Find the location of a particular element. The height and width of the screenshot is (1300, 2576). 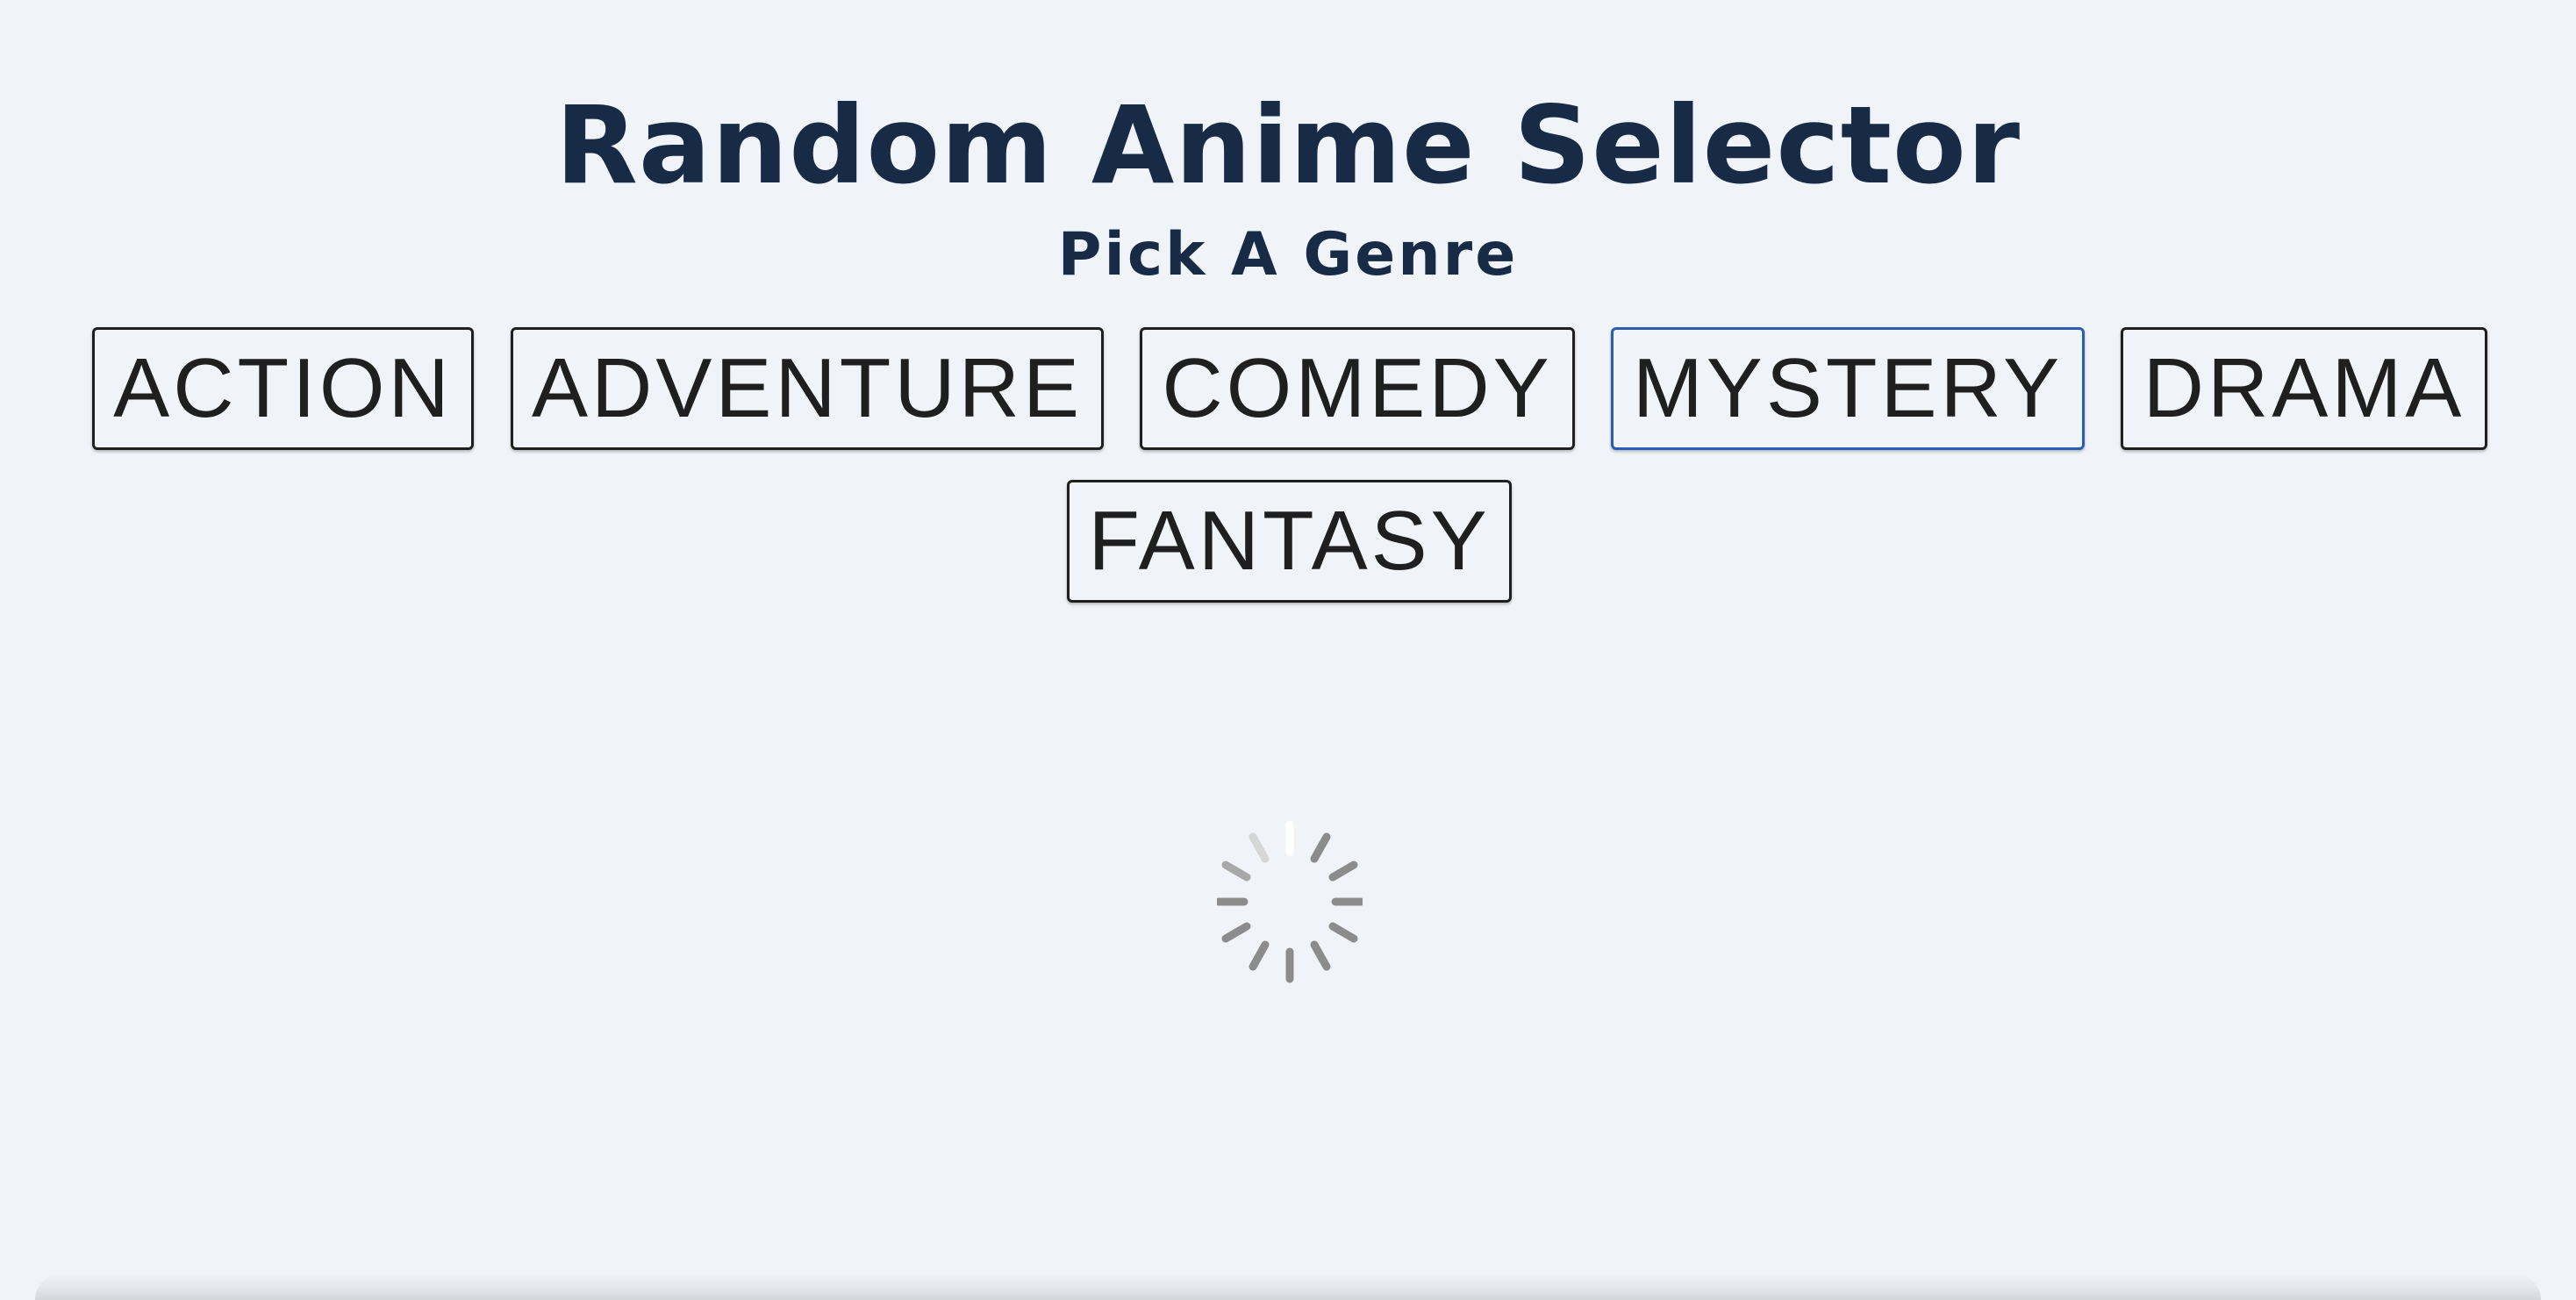

page-subtitle: Pick A Genre is located at coordinates (1288, 254).